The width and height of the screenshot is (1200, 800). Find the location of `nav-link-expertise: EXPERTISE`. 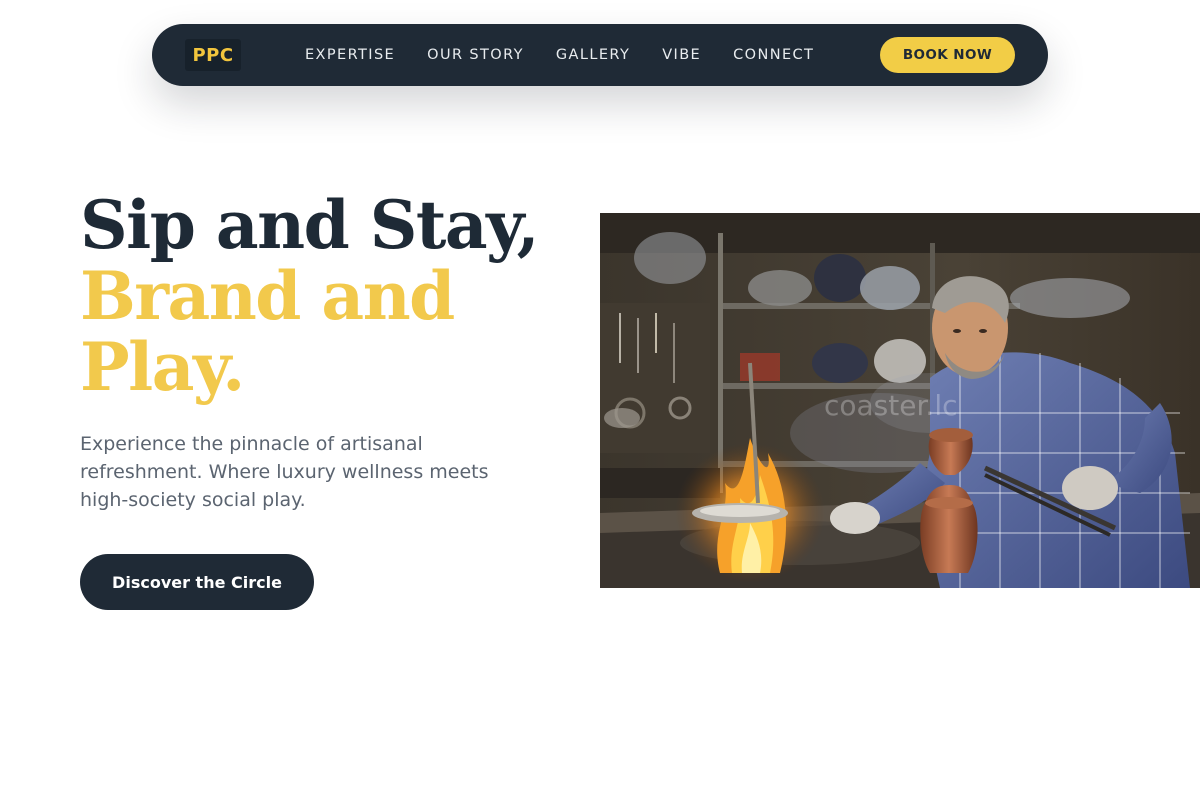

nav-link-expertise: EXPERTISE is located at coordinates (350, 55).